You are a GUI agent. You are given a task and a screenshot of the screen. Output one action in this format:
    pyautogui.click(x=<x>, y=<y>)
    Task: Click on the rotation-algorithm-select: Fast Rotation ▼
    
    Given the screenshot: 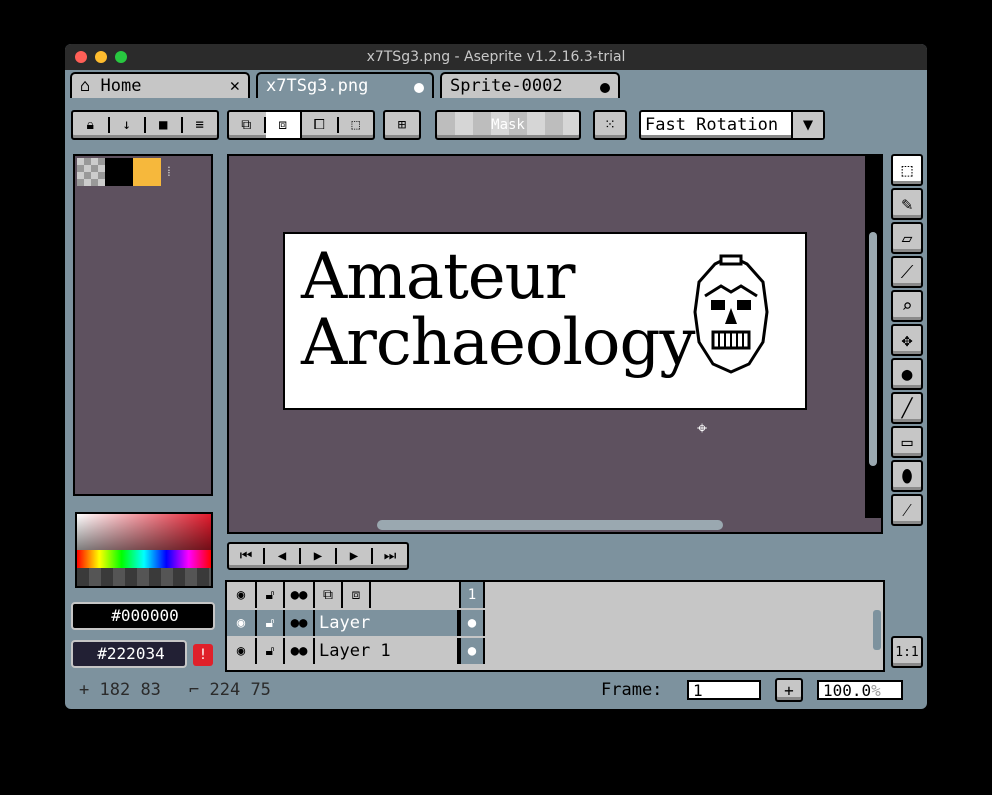 What is the action you would take?
    pyautogui.click(x=732, y=125)
    